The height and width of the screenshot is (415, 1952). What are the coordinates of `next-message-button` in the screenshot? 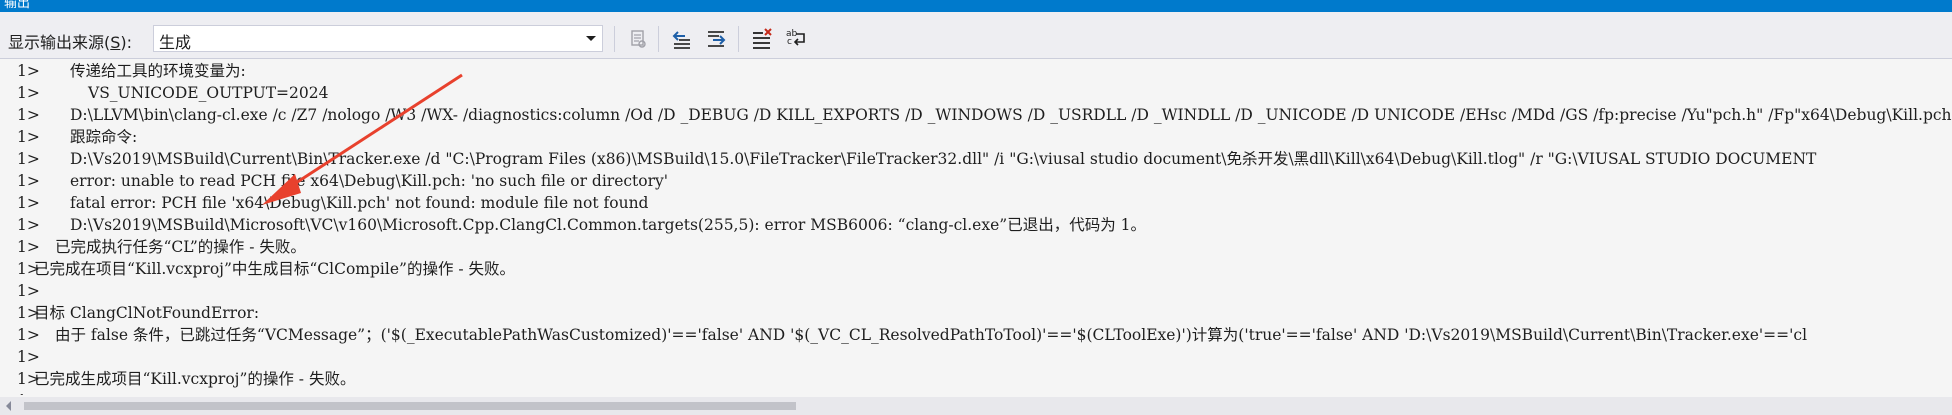 It's located at (716, 39).